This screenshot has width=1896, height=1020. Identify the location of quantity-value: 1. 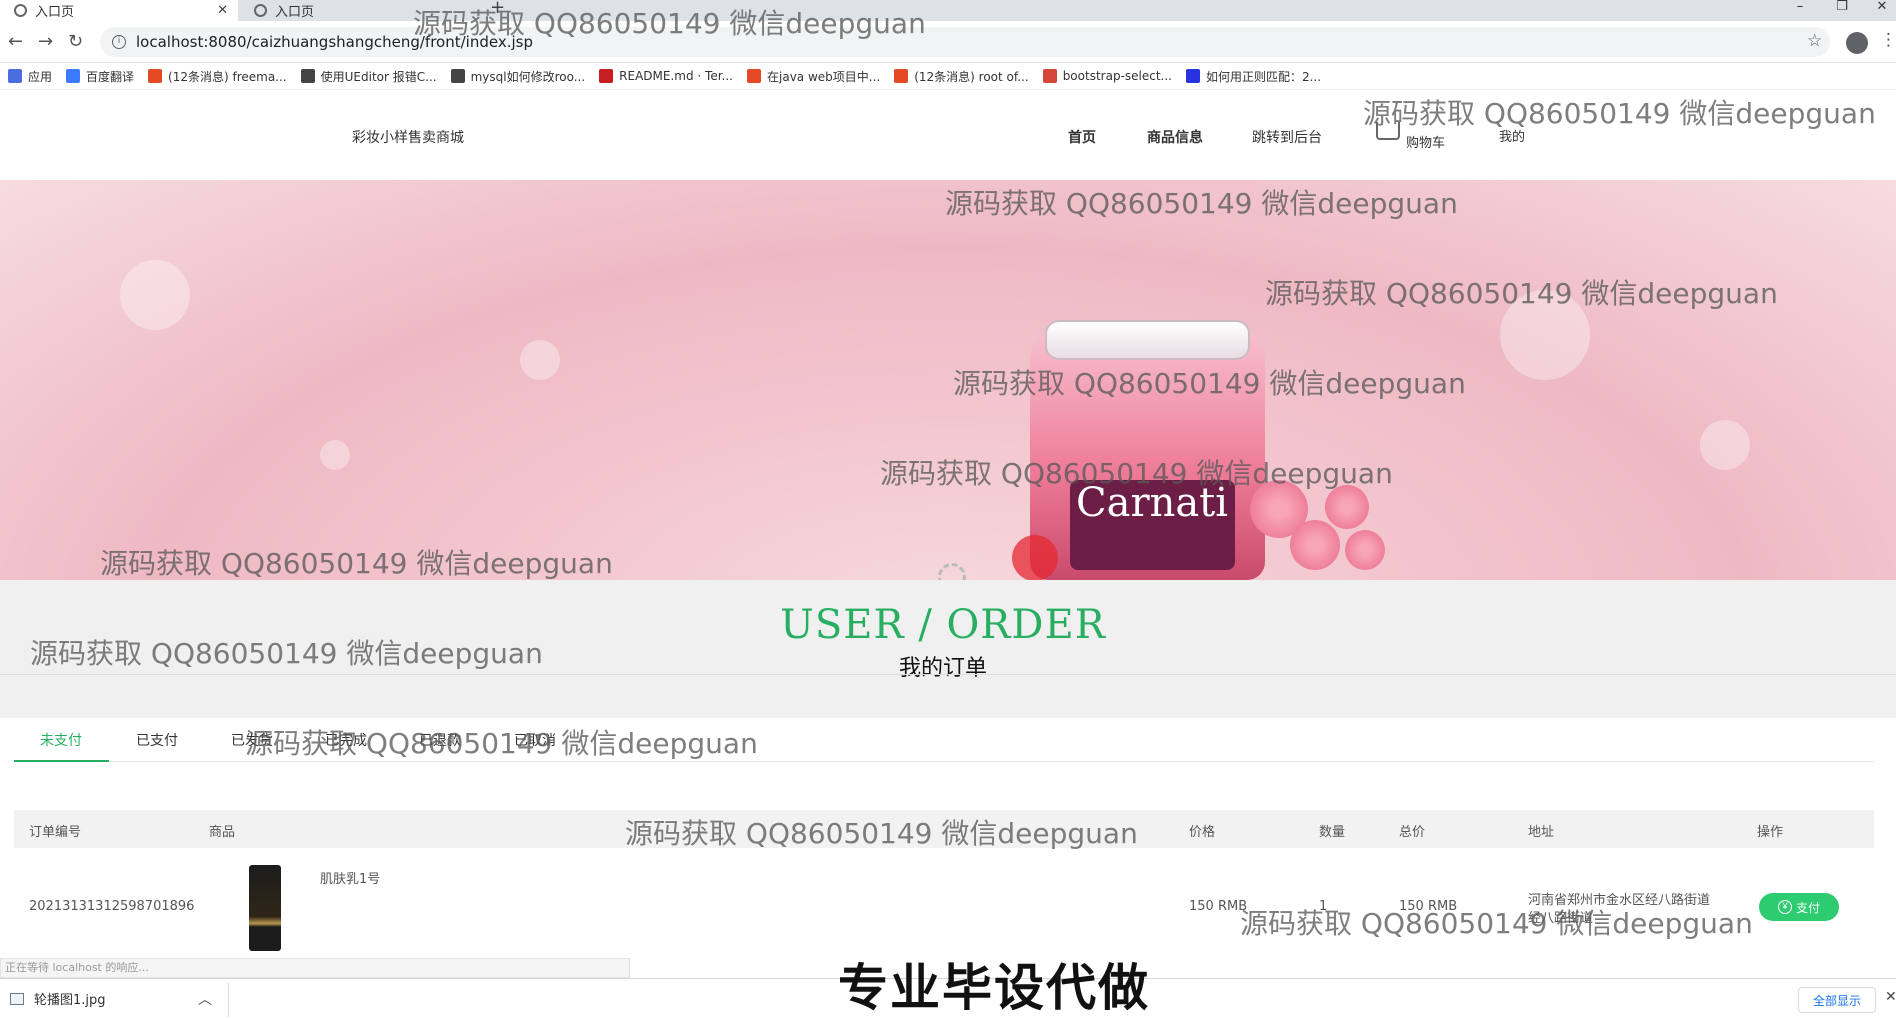
(1323, 906).